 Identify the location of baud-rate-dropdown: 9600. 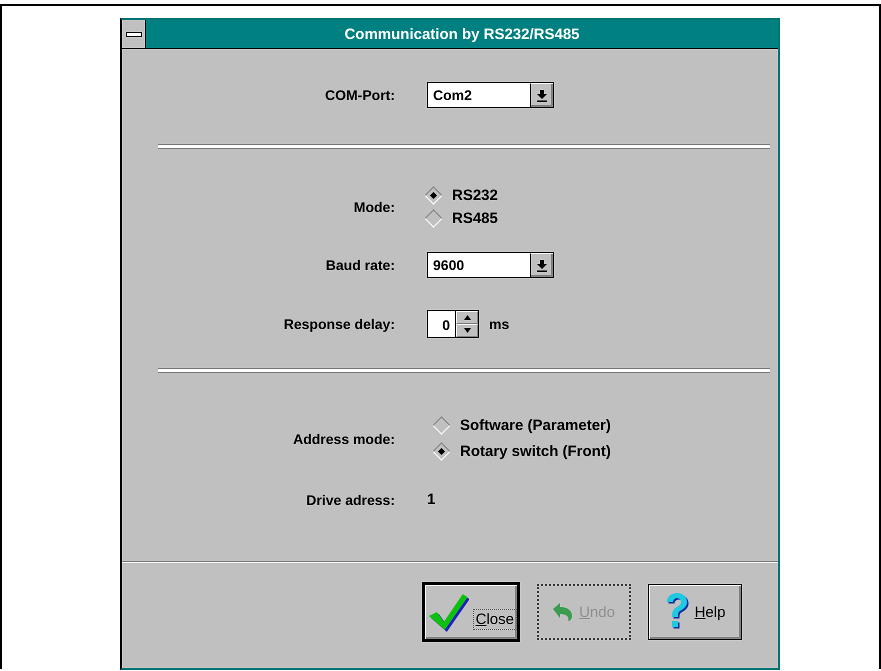
(490, 265).